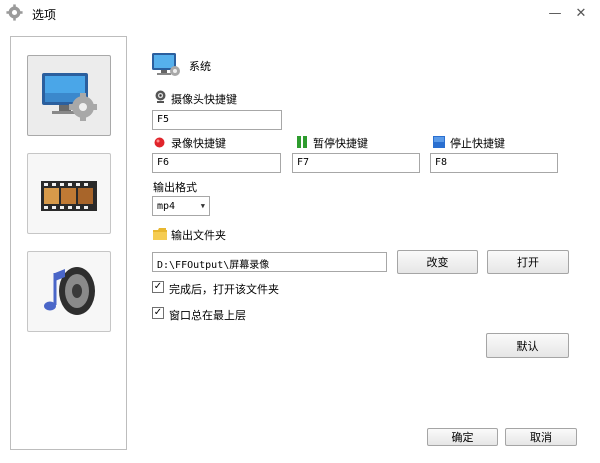 This screenshot has height=463, width=600. What do you see at coordinates (207, 315) in the screenshot?
I see `always-on-top-label: 窗口总在最上层` at bounding box center [207, 315].